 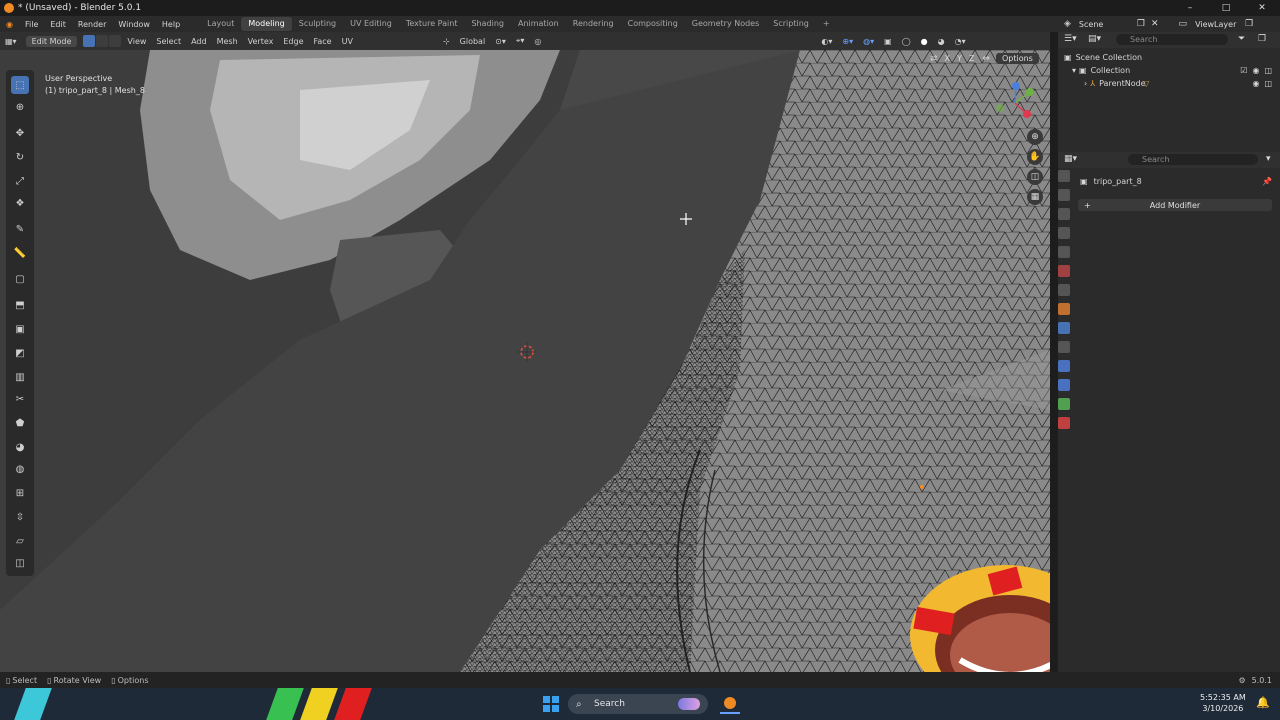 I want to click on visibility-icon: ◐▾, so click(x=826, y=41).